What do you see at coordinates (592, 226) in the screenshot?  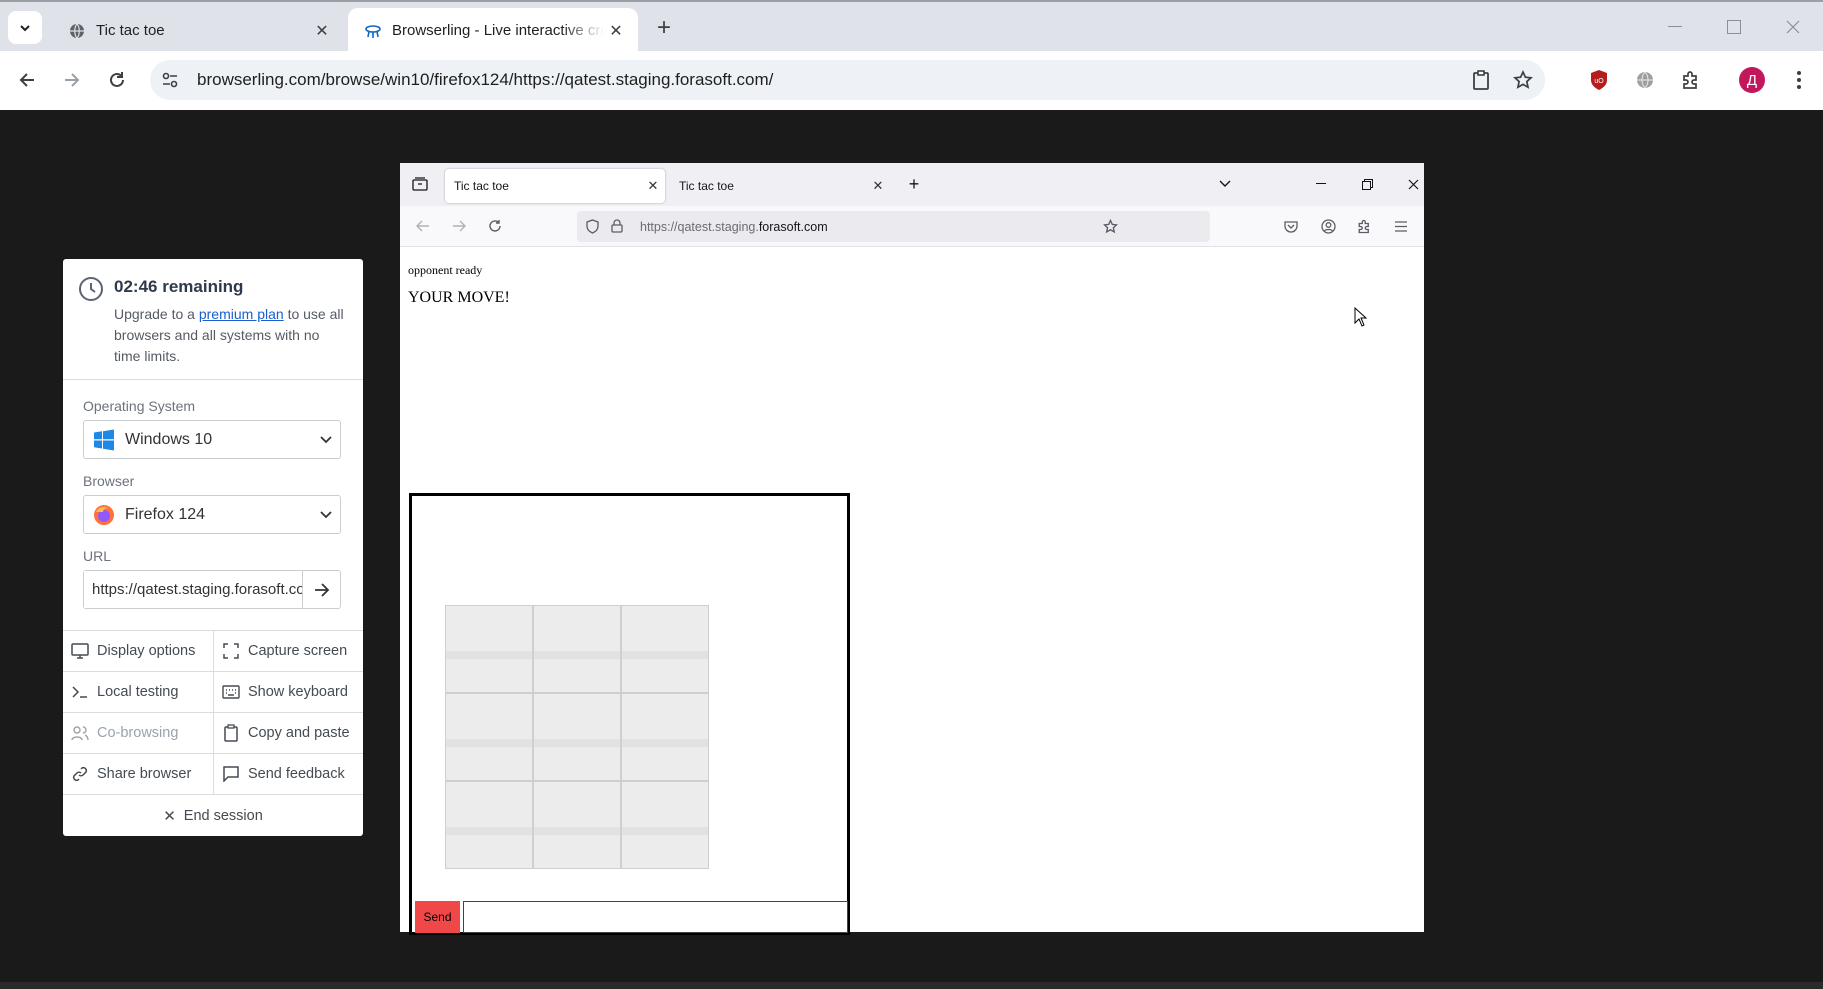 I see `shield-icon` at bounding box center [592, 226].